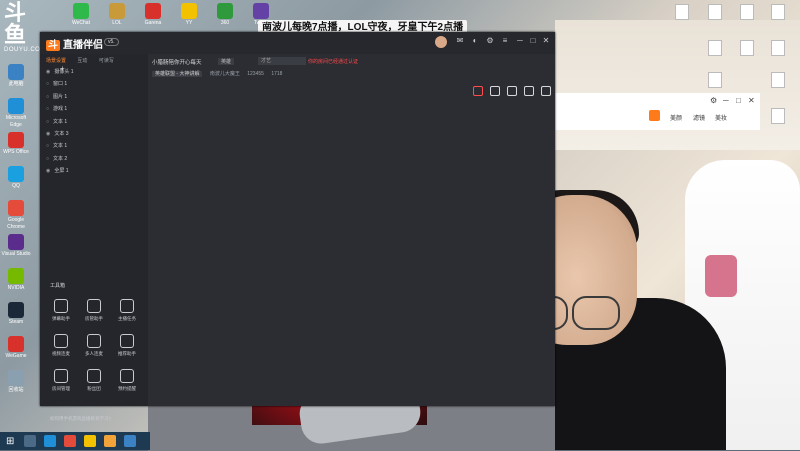 This screenshot has width=800, height=451. I want to click on tab-beauty: 美颜, so click(676, 117).